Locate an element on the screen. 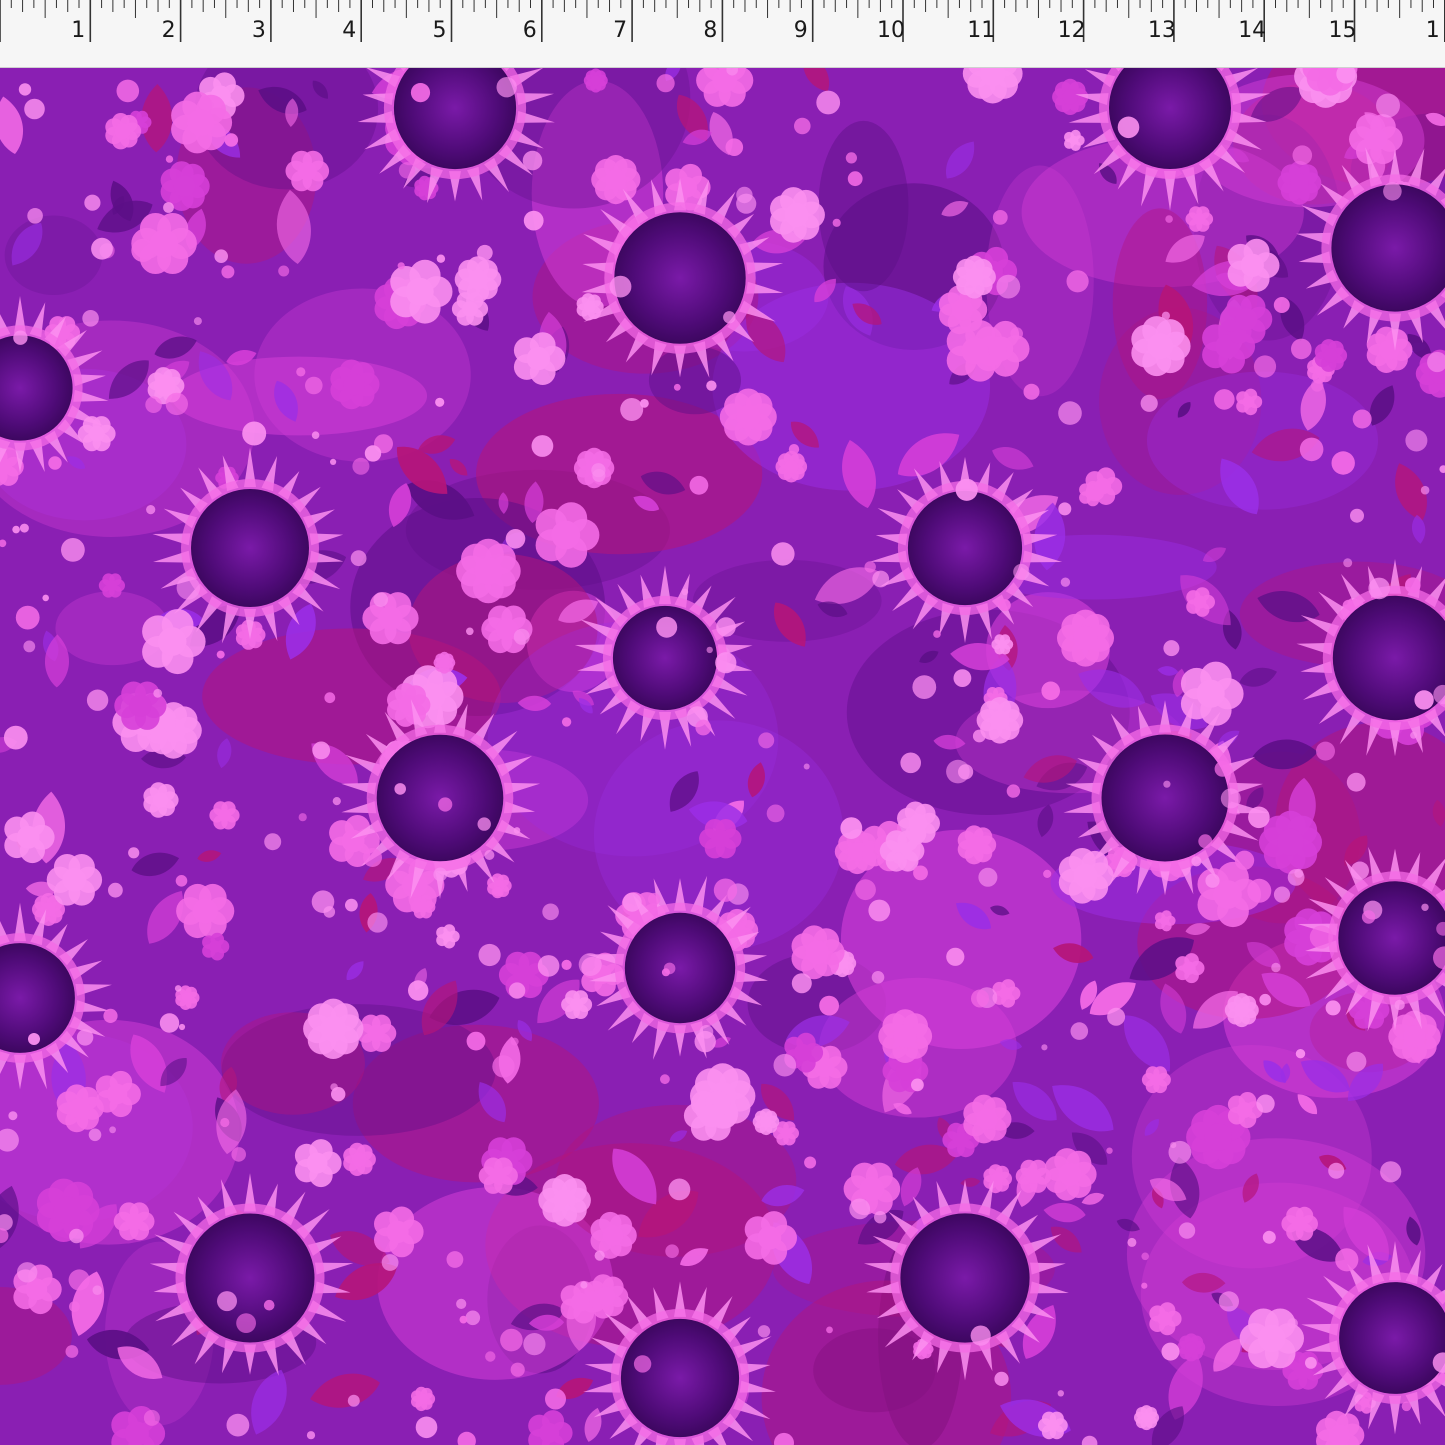  ruler-number: 2 is located at coordinates (168, 30).